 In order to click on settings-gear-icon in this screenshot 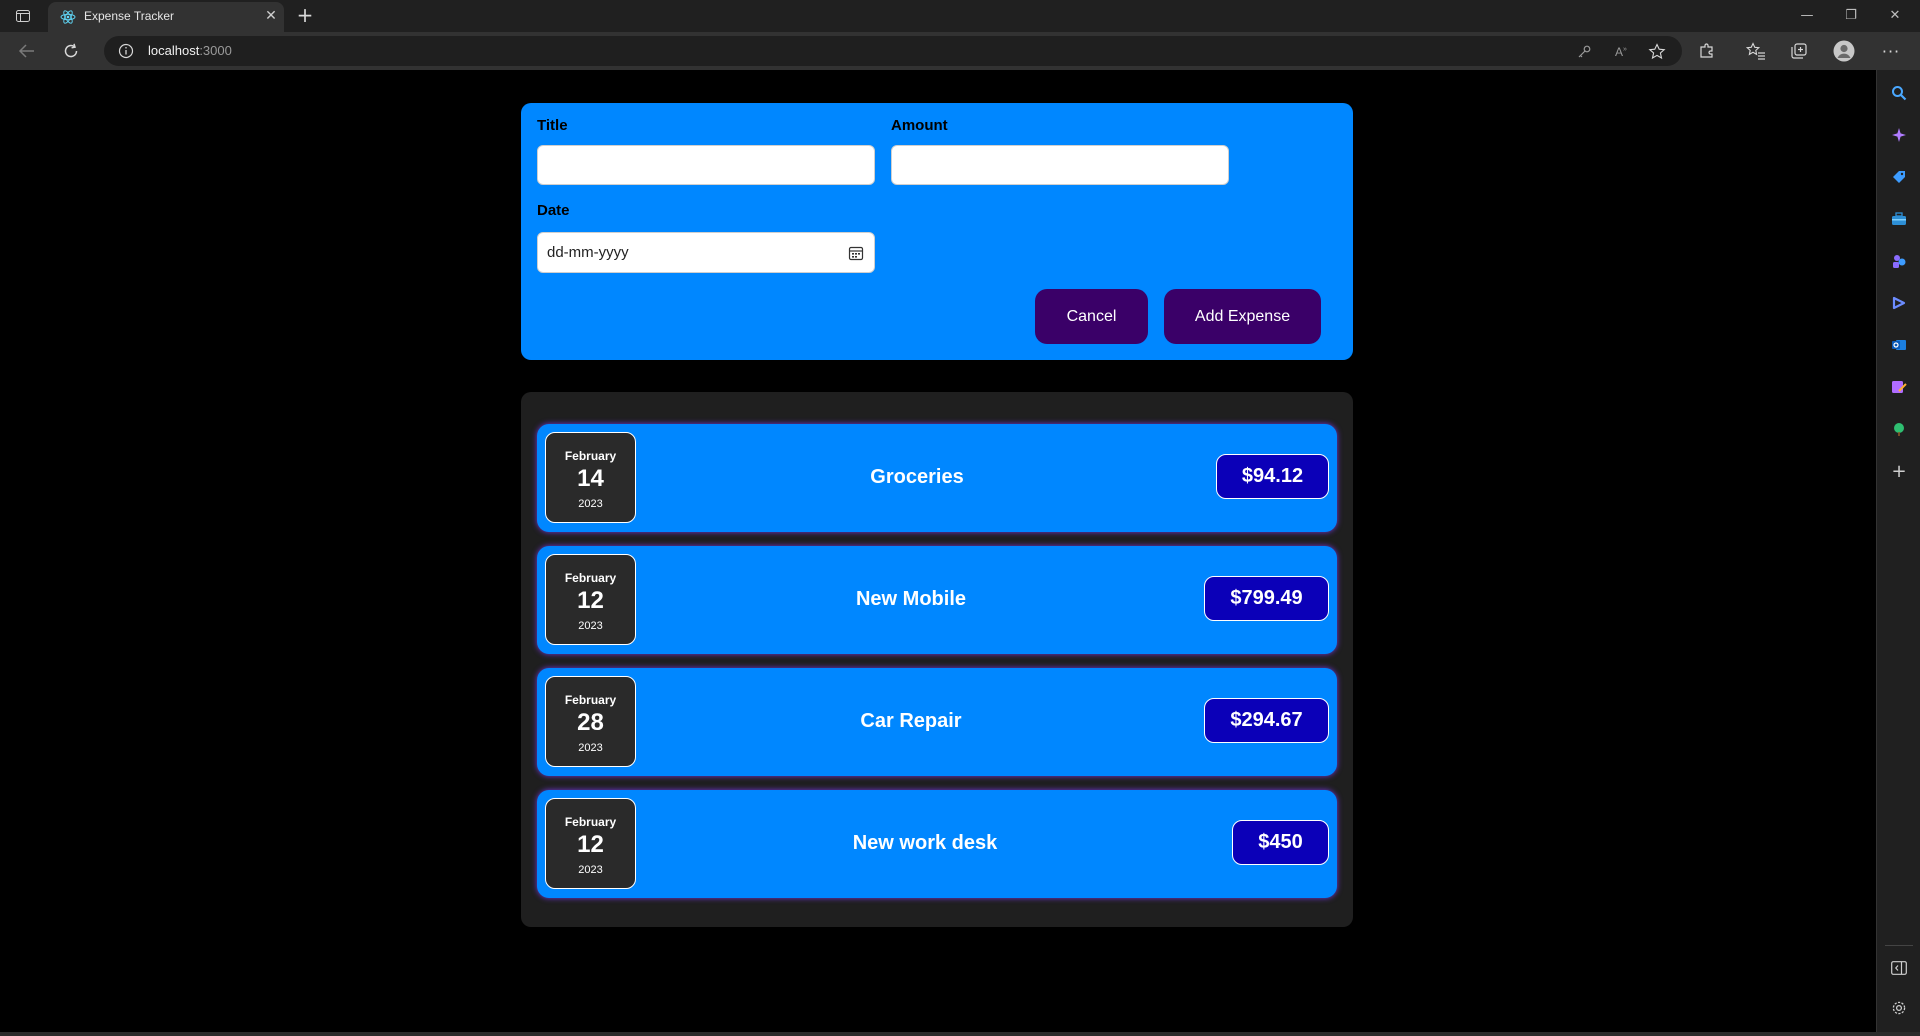, I will do `click(1899, 1008)`.